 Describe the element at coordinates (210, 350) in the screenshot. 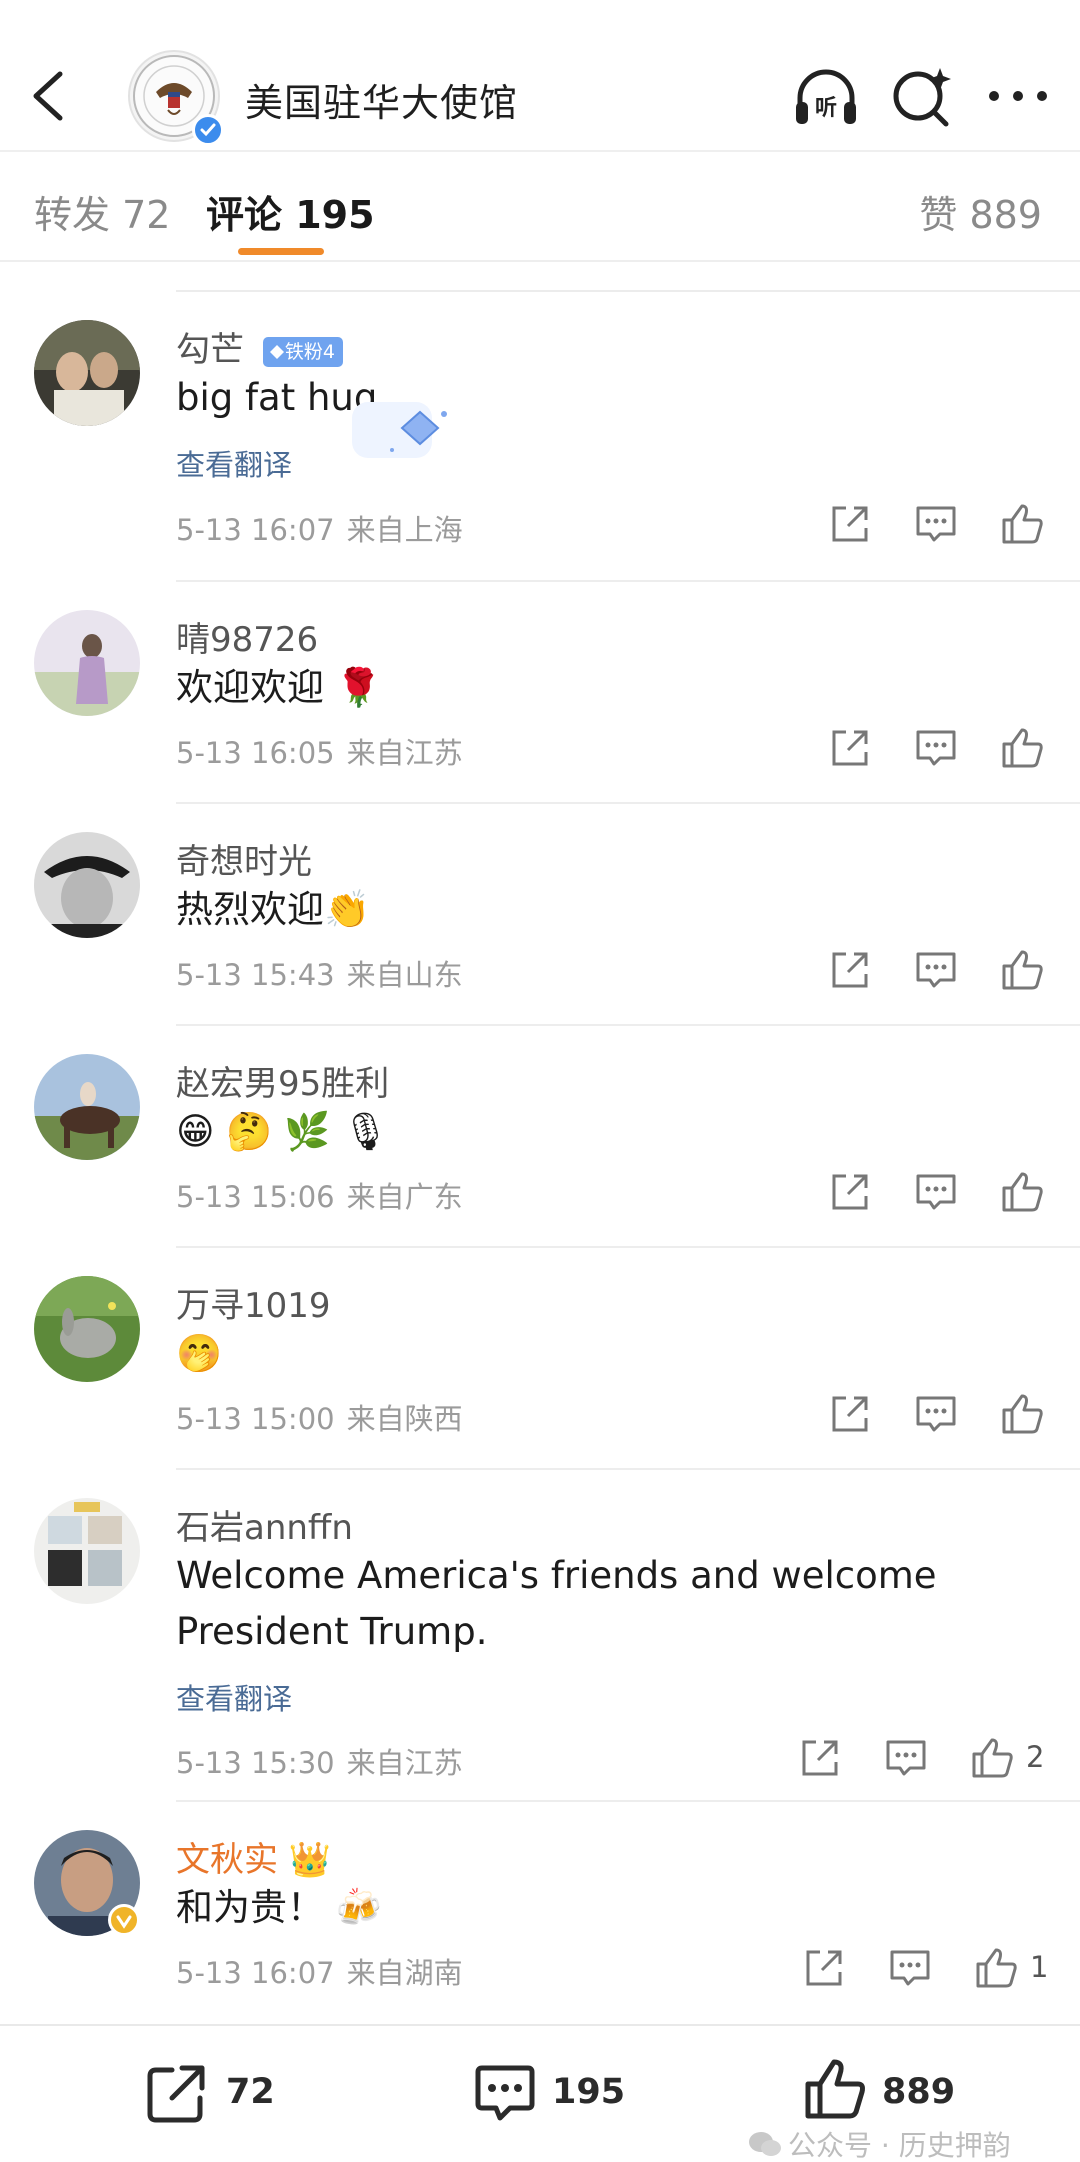

I see `username-text: 勾芒` at that location.